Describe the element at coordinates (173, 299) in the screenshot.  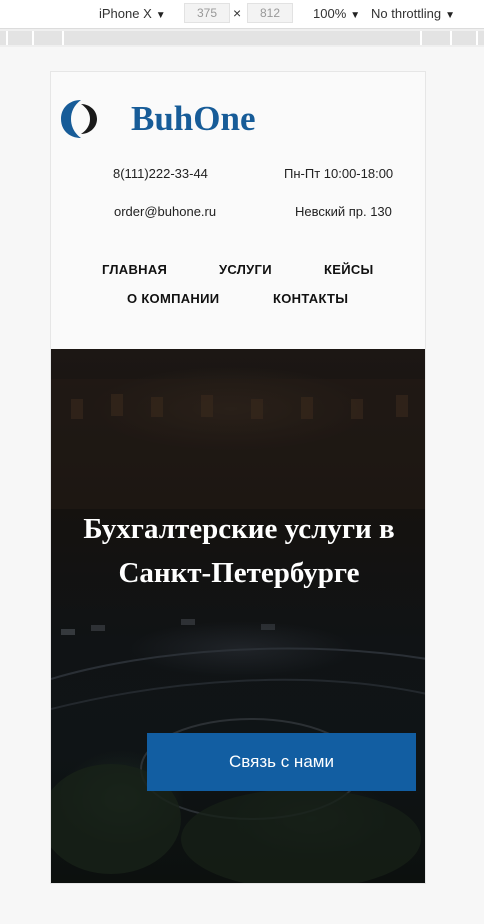
I see `nav-about: О КОМПАНИИ` at that location.